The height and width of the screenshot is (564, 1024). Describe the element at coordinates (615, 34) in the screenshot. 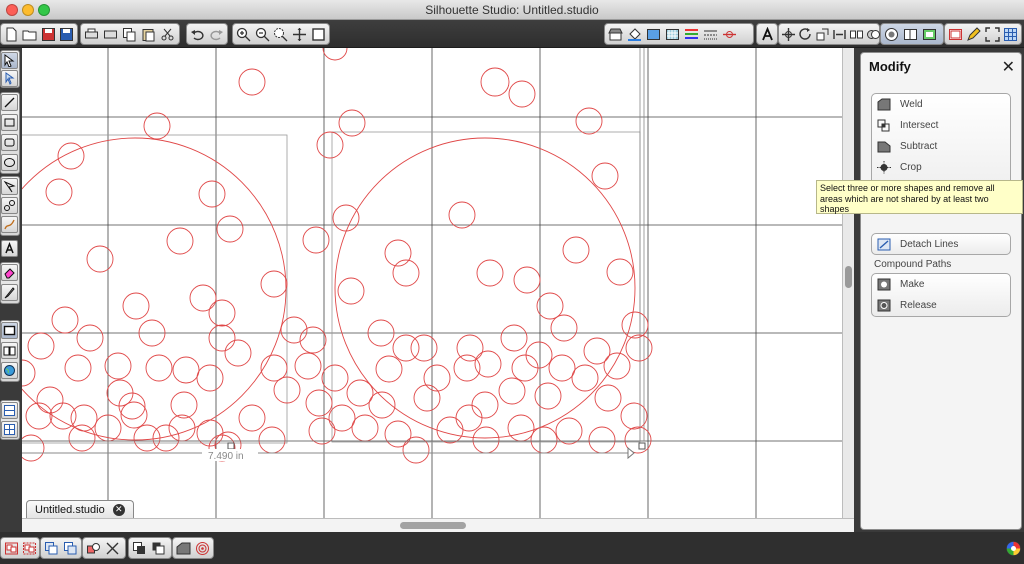

I see `store-button` at that location.